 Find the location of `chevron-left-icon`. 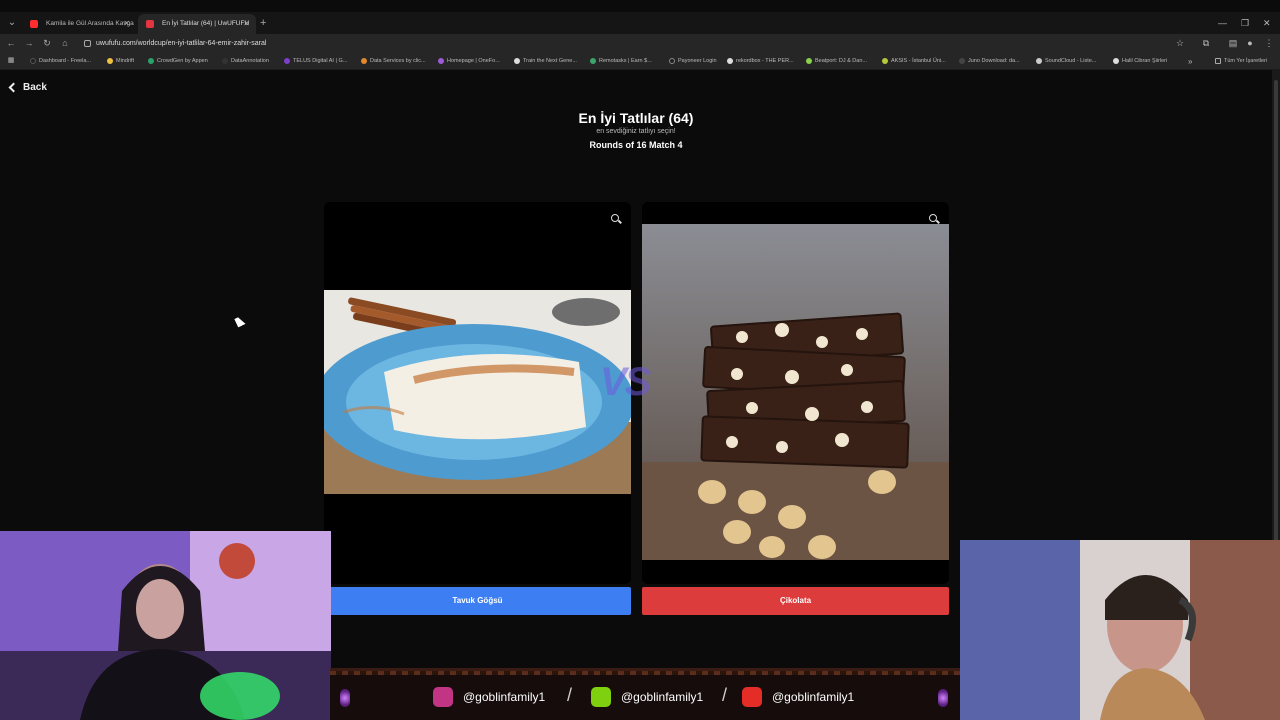

chevron-left-icon is located at coordinates (13, 87).